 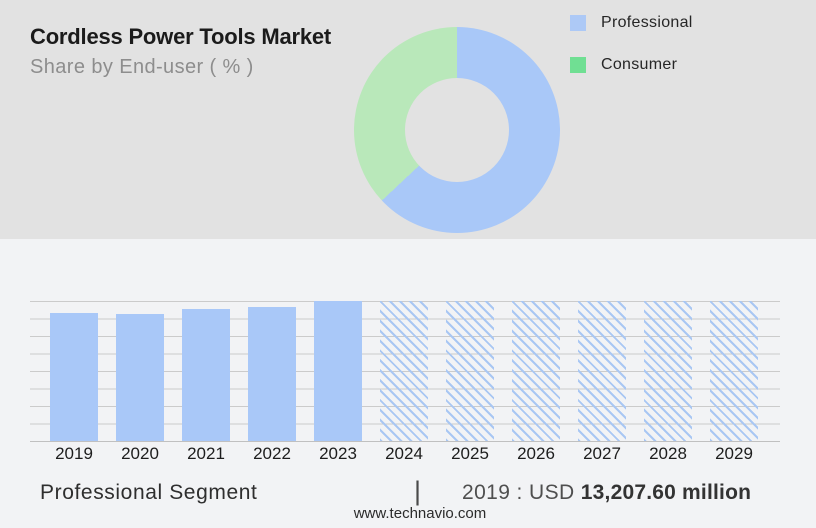 What do you see at coordinates (74, 453) in the screenshot?
I see `x-tick-2019: 2019` at bounding box center [74, 453].